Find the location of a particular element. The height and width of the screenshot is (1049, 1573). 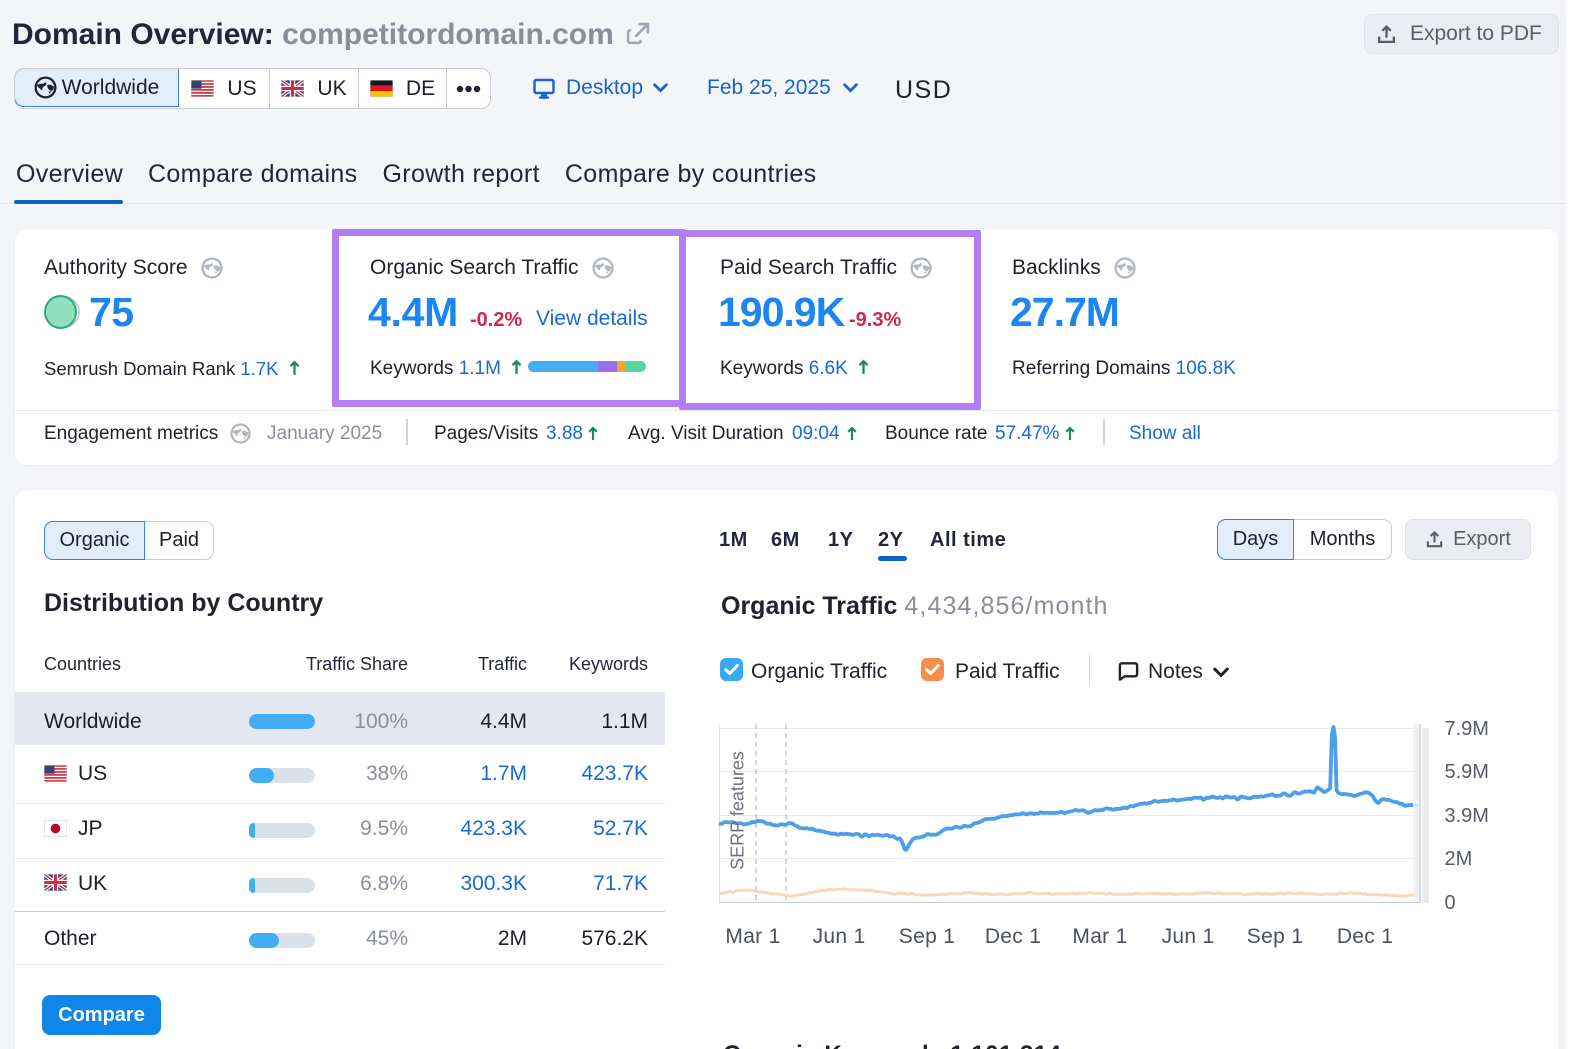

svg-text: 0 is located at coordinates (1450, 903).